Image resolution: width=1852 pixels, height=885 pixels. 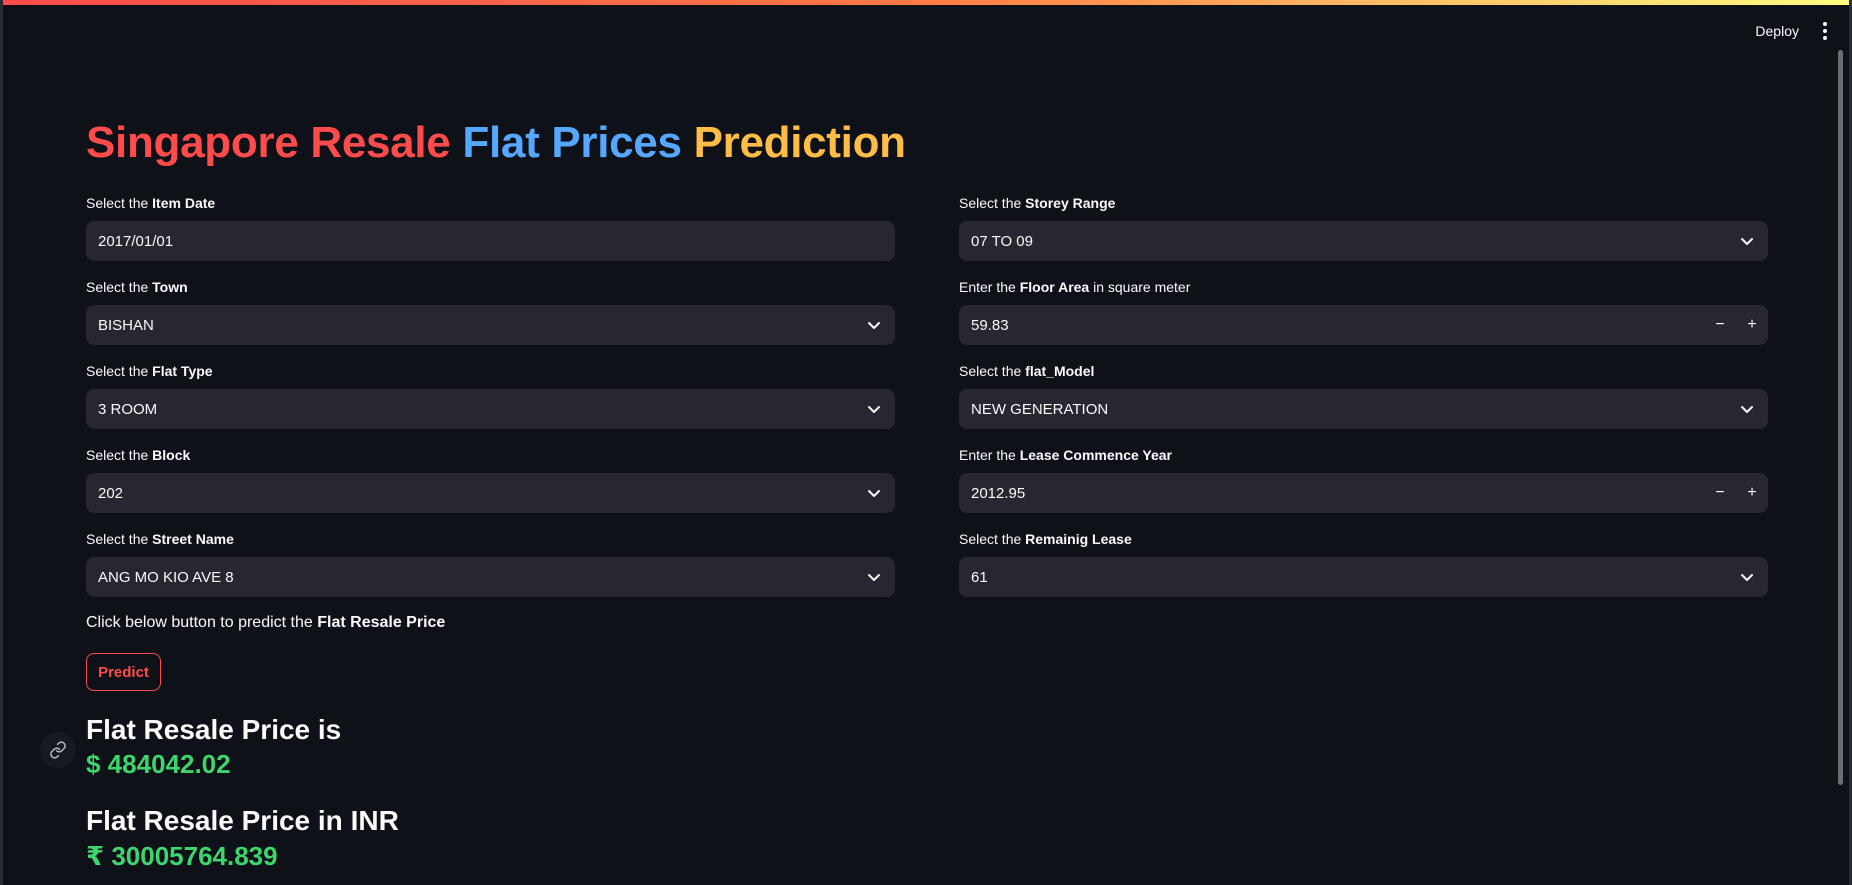 What do you see at coordinates (242, 820) in the screenshot?
I see `inr-price-heading: Flat Resale Price in INR` at bounding box center [242, 820].